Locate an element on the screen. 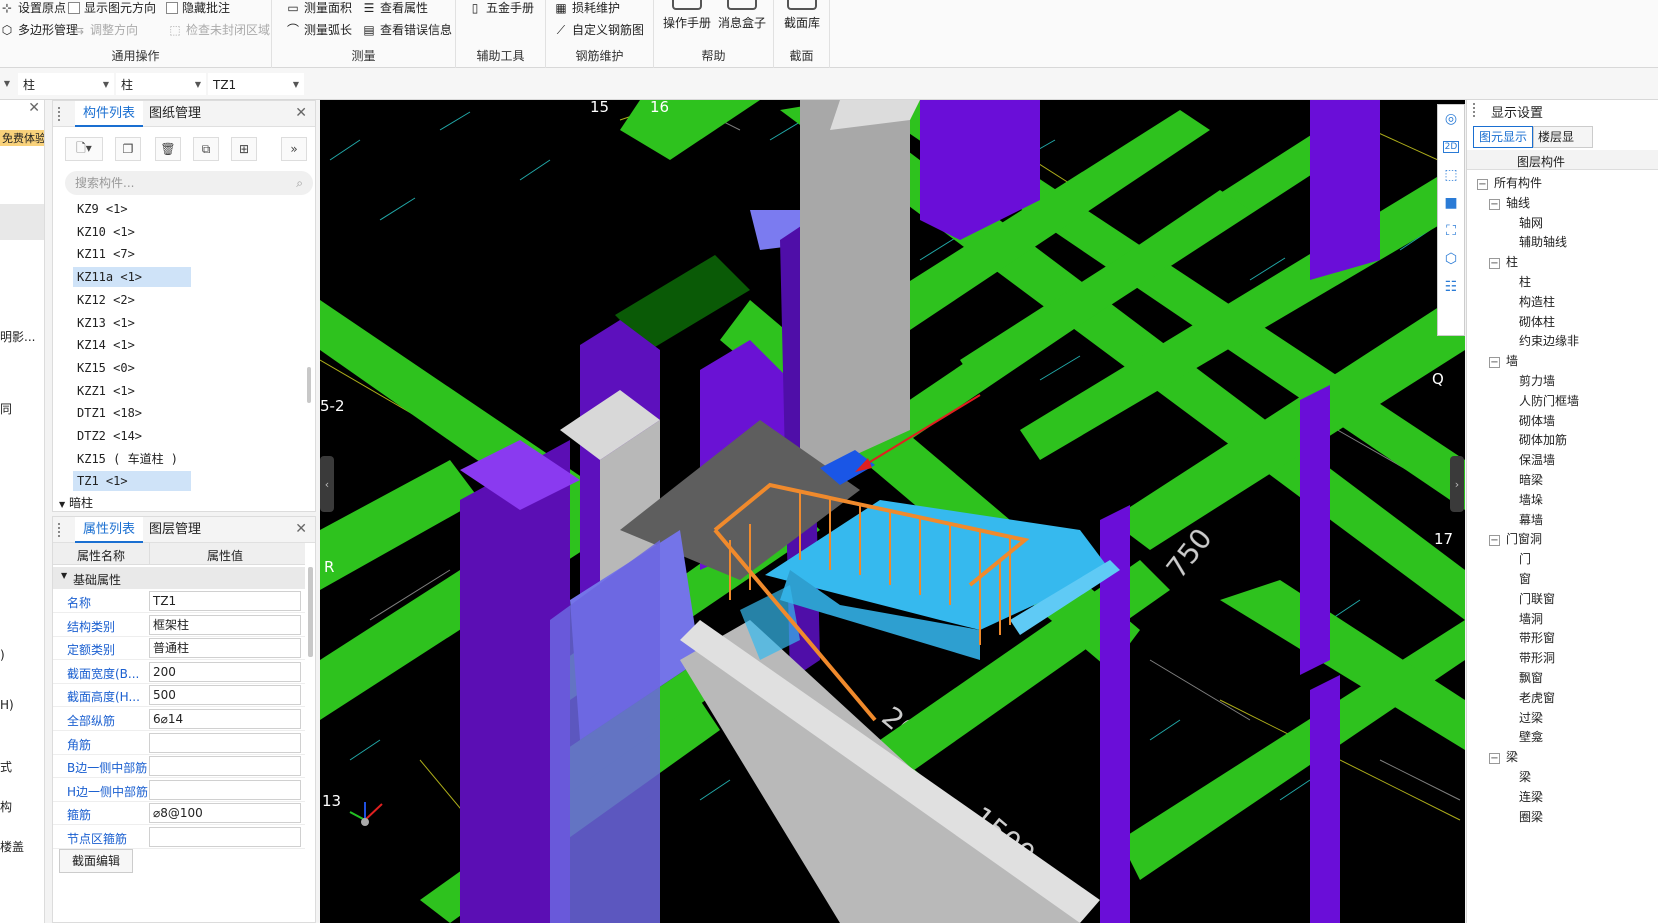 Image resolution: width=1658 pixels, height=923 pixels. layer-tree-item: 带形洞 is located at coordinates (1537, 657).